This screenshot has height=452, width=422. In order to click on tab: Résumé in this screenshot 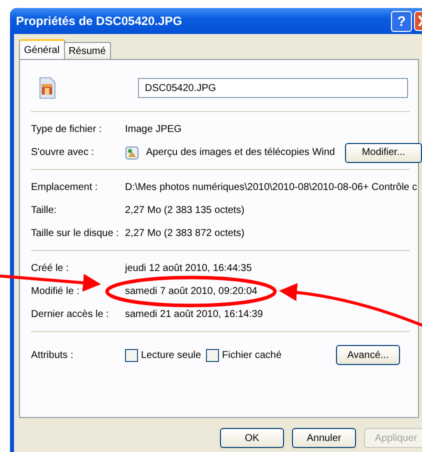, I will do `click(87, 50)`.